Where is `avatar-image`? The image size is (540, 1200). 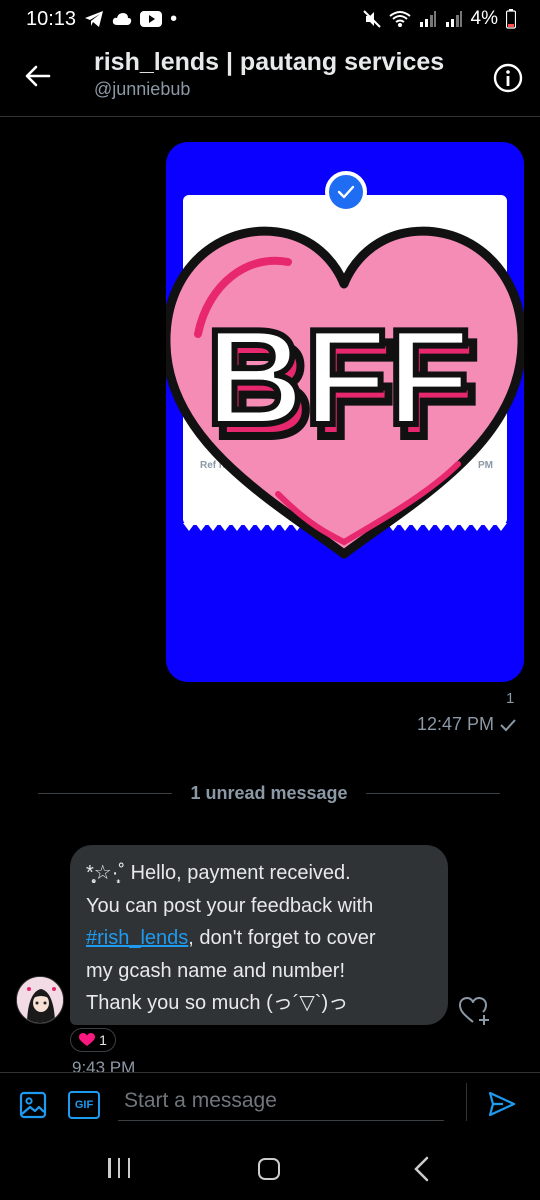
avatar-image is located at coordinates (40, 1000).